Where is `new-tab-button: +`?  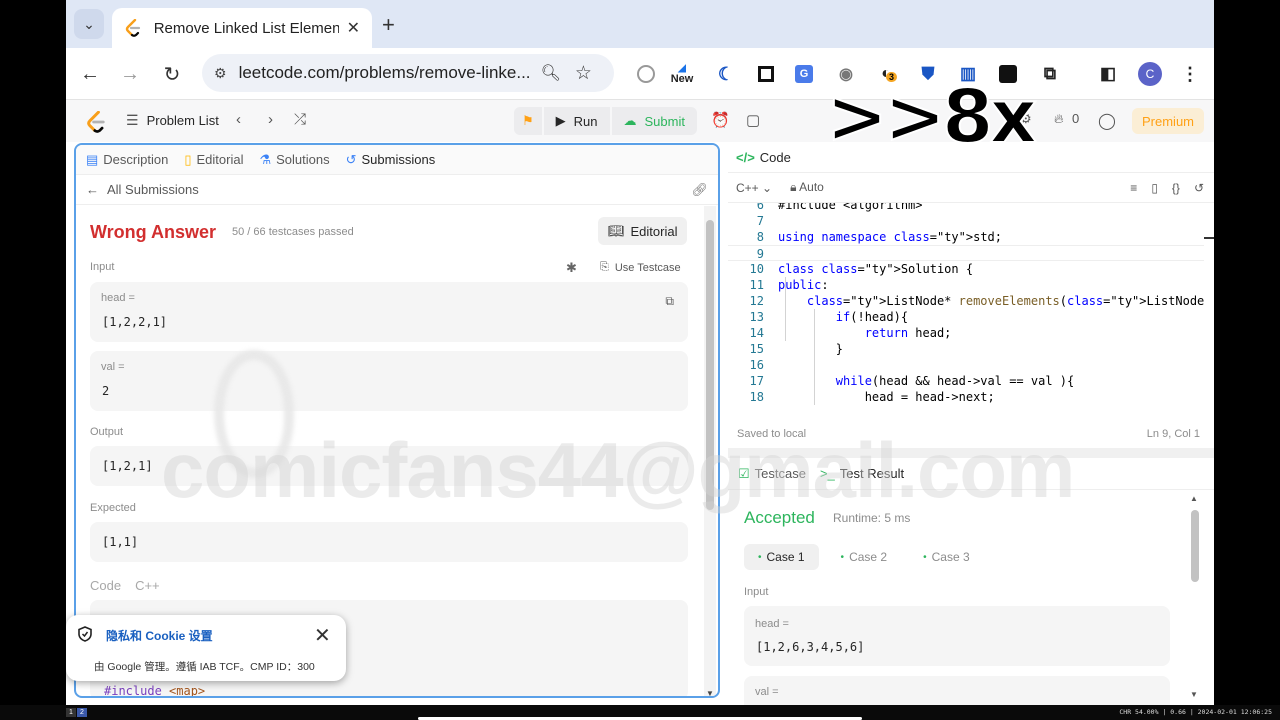
new-tab-button: + is located at coordinates (388, 25).